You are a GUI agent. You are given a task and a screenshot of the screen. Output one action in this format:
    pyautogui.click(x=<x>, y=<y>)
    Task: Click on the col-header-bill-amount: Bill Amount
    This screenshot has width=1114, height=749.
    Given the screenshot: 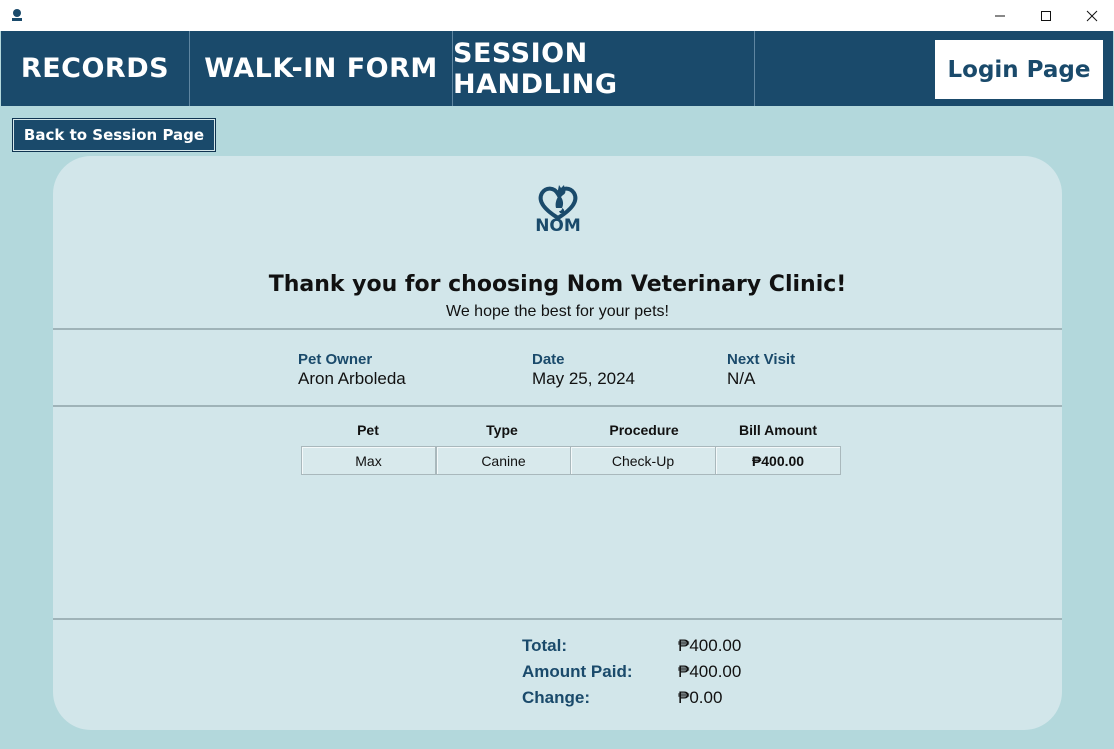 What is the action you would take?
    pyautogui.click(x=778, y=430)
    